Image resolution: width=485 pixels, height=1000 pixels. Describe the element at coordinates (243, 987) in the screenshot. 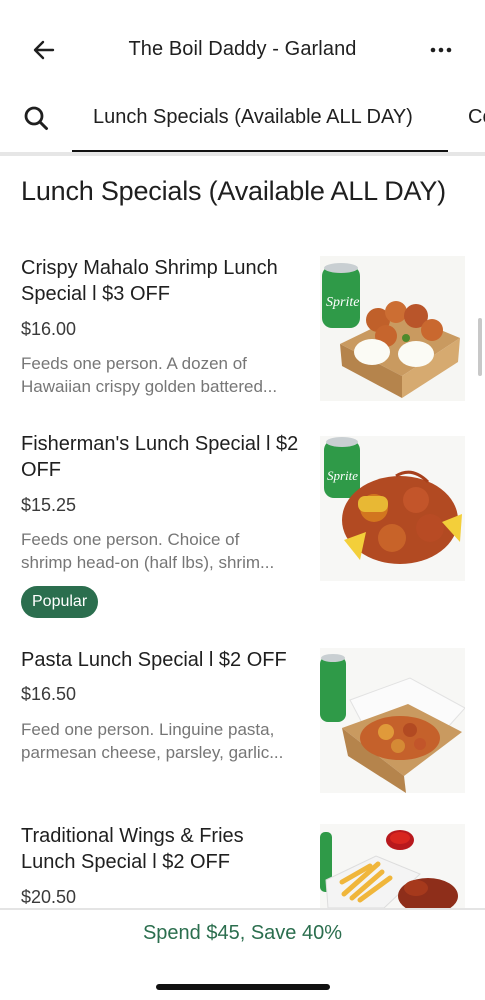

I see `home-indicator` at that location.